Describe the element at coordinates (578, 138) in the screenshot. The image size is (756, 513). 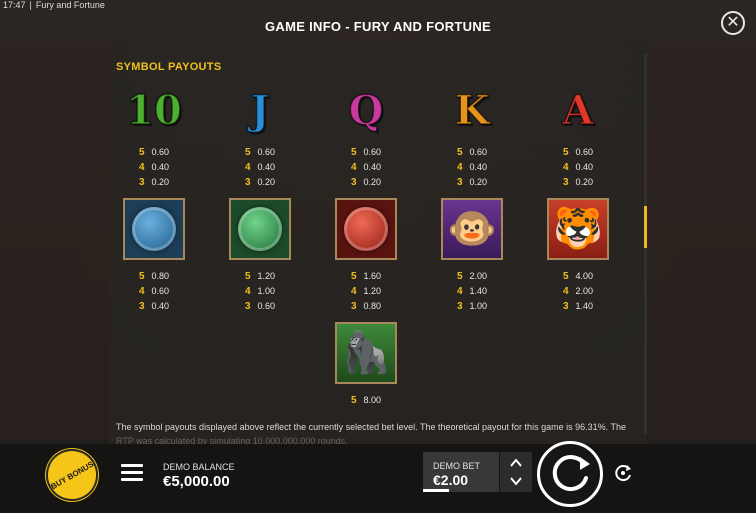
I see `symbol-card-a: A 5 0.60 4 0.40 3 0.20` at that location.